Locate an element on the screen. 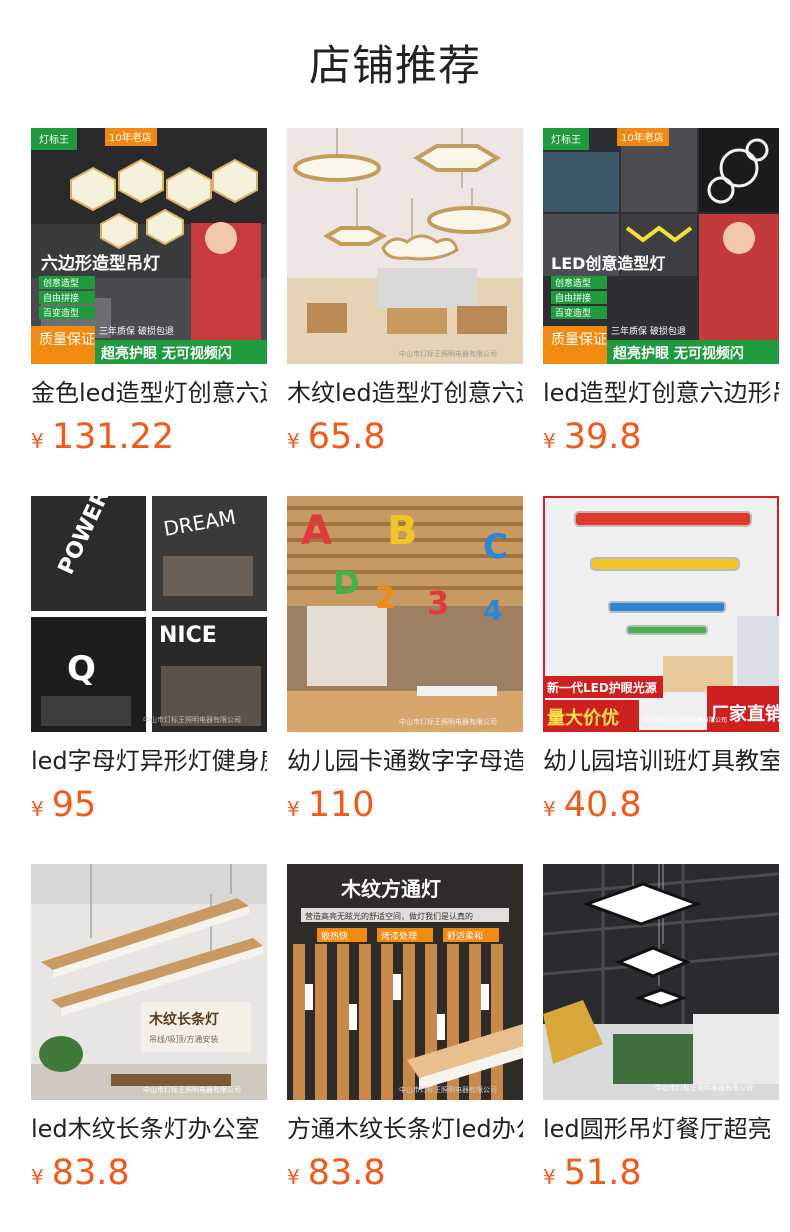  product-name: 方通木纹长条灯led办公室 is located at coordinates (405, 1129).